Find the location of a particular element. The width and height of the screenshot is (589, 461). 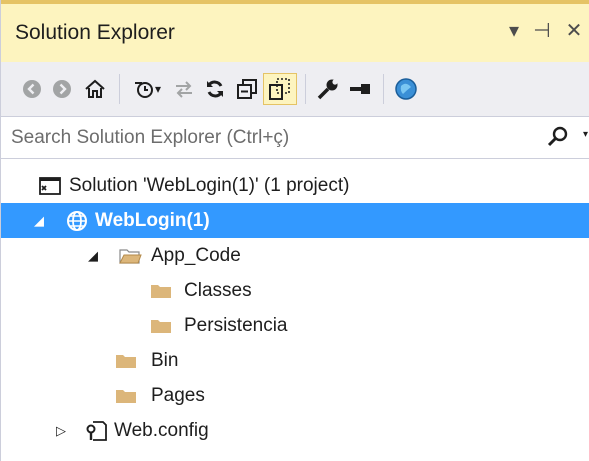

solution-icon is located at coordinates (50, 186).